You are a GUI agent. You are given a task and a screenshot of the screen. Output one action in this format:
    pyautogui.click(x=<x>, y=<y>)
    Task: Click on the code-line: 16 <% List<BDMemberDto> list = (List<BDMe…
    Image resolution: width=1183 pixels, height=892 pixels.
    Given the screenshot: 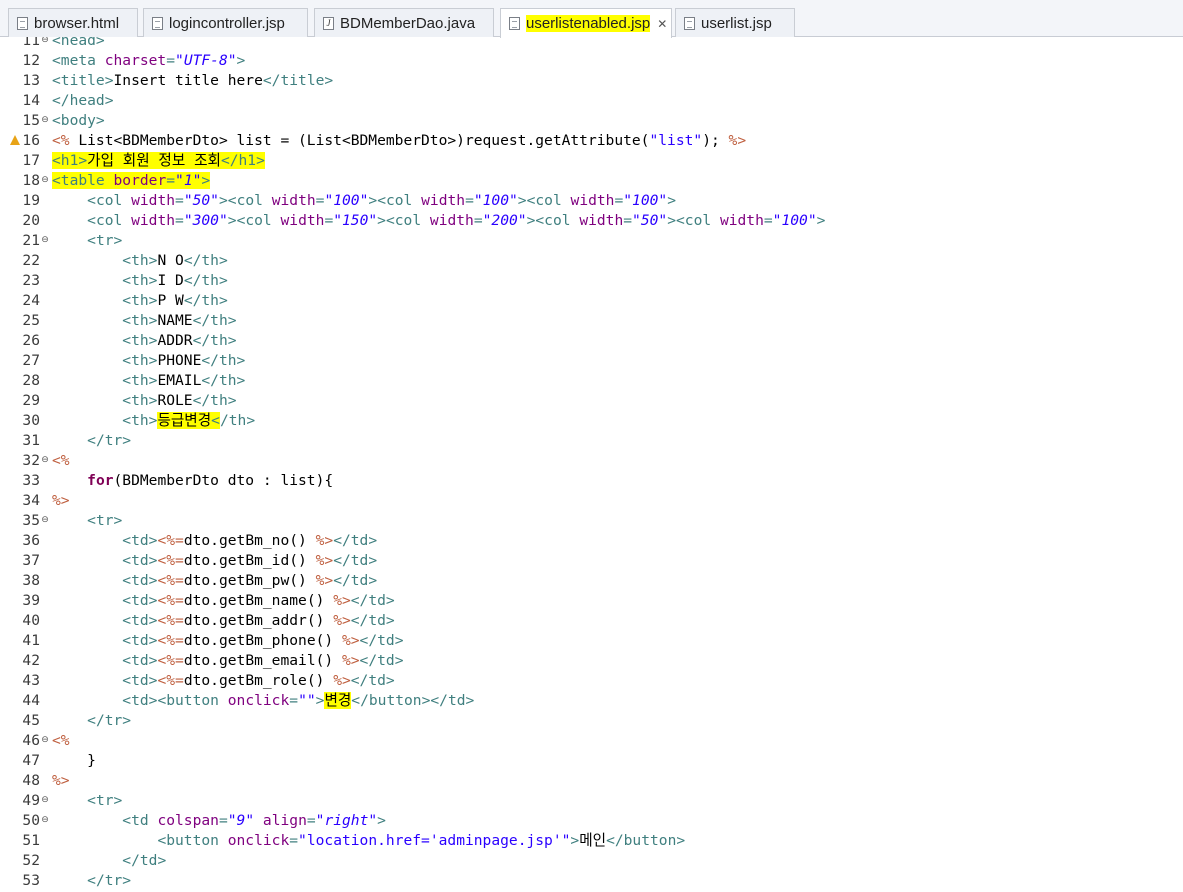 What is the action you would take?
    pyautogui.click(x=591, y=141)
    